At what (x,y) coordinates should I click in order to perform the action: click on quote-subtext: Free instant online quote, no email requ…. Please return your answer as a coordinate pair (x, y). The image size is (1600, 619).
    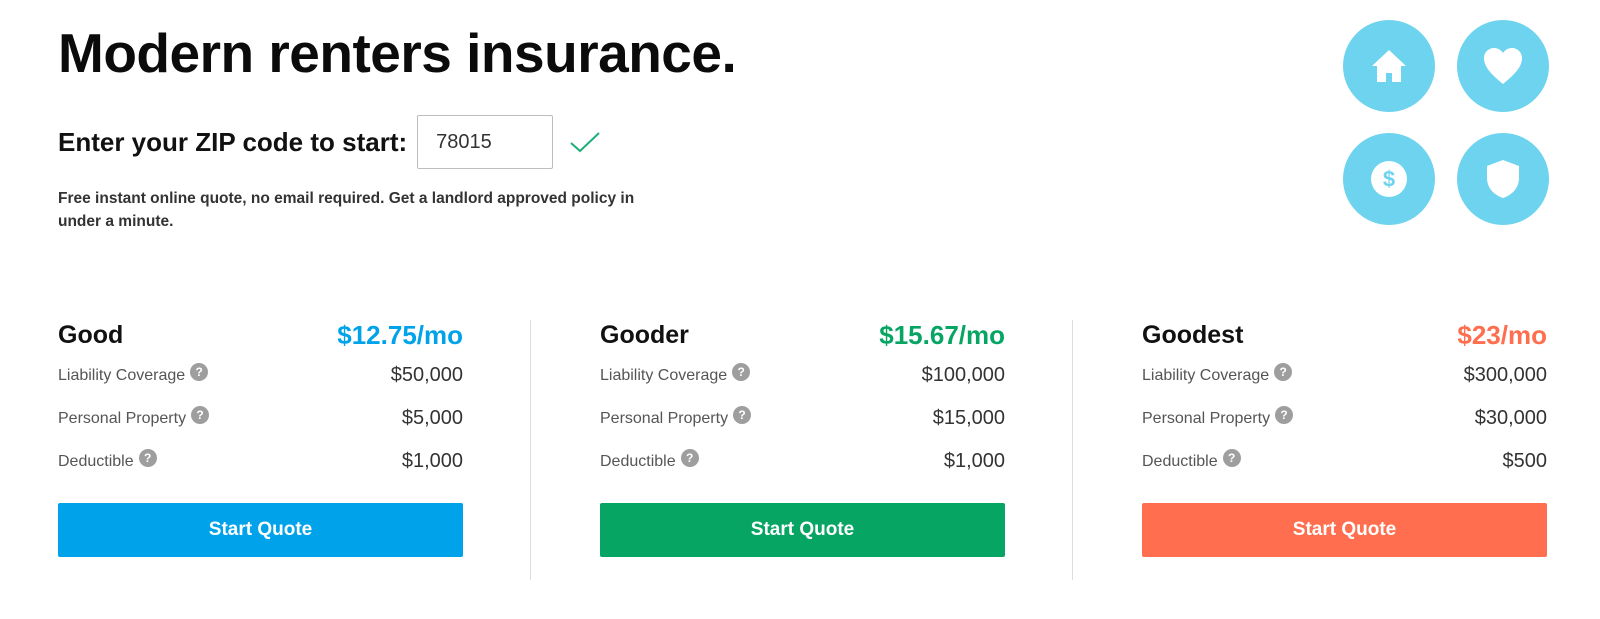
    Looking at the image, I should click on (346, 210).